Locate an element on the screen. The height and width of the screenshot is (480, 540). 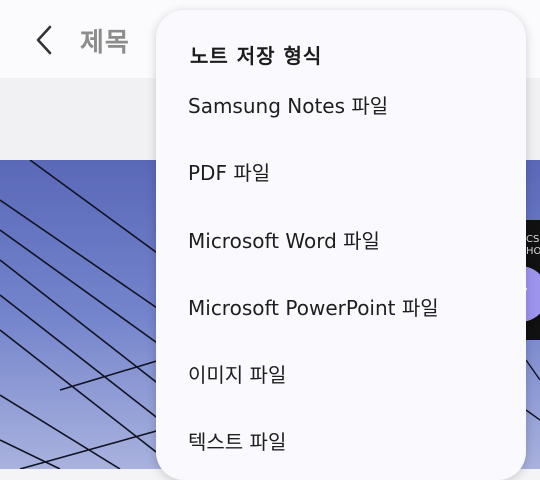
menu-item-word: Microsoft Word 파일 is located at coordinates (341, 239).